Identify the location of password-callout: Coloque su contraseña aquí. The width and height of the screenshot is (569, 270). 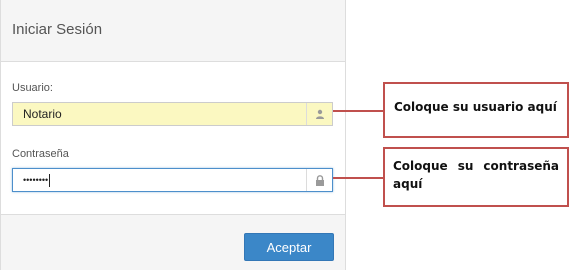
(476, 177).